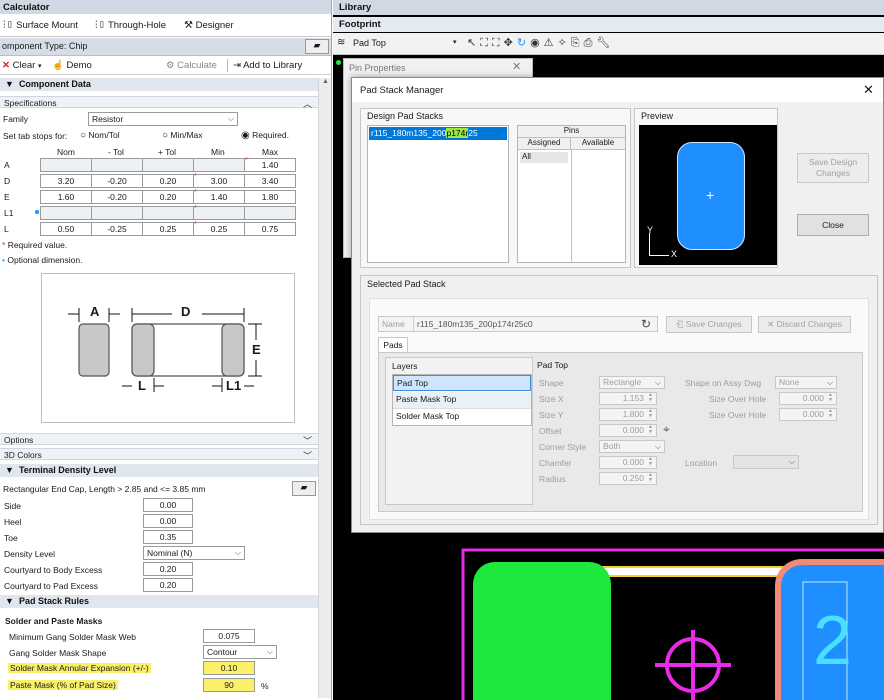 The height and width of the screenshot is (700, 884). I want to click on rotate-icon: ↻, so click(523, 43).